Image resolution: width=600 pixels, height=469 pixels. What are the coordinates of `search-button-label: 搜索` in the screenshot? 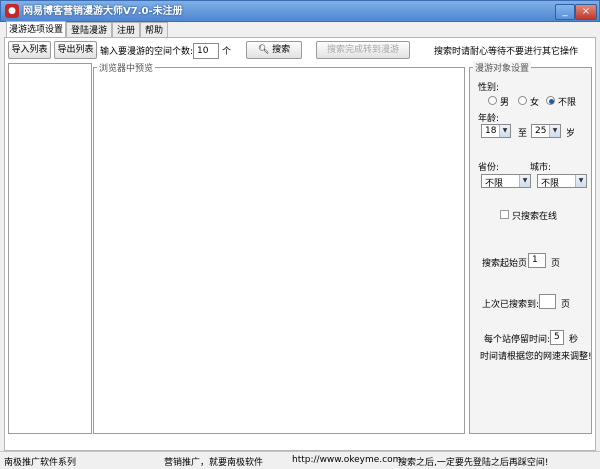 It's located at (281, 50).